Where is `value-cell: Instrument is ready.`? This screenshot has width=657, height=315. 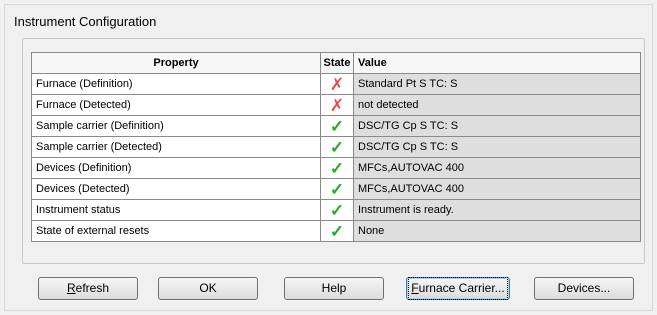 value-cell: Instrument is ready. is located at coordinates (497, 210).